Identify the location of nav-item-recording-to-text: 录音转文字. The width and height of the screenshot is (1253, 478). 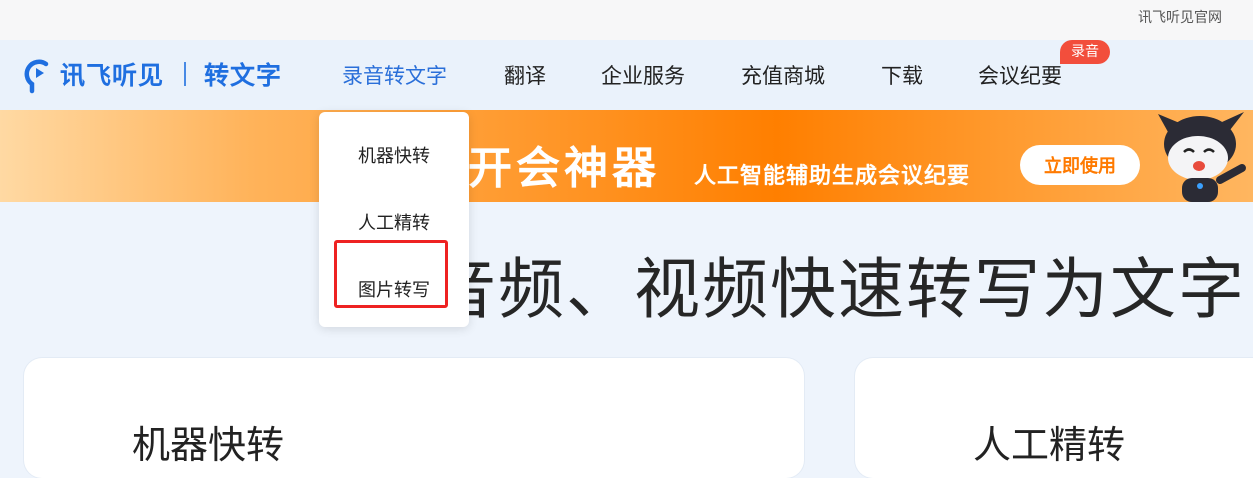
(394, 75).